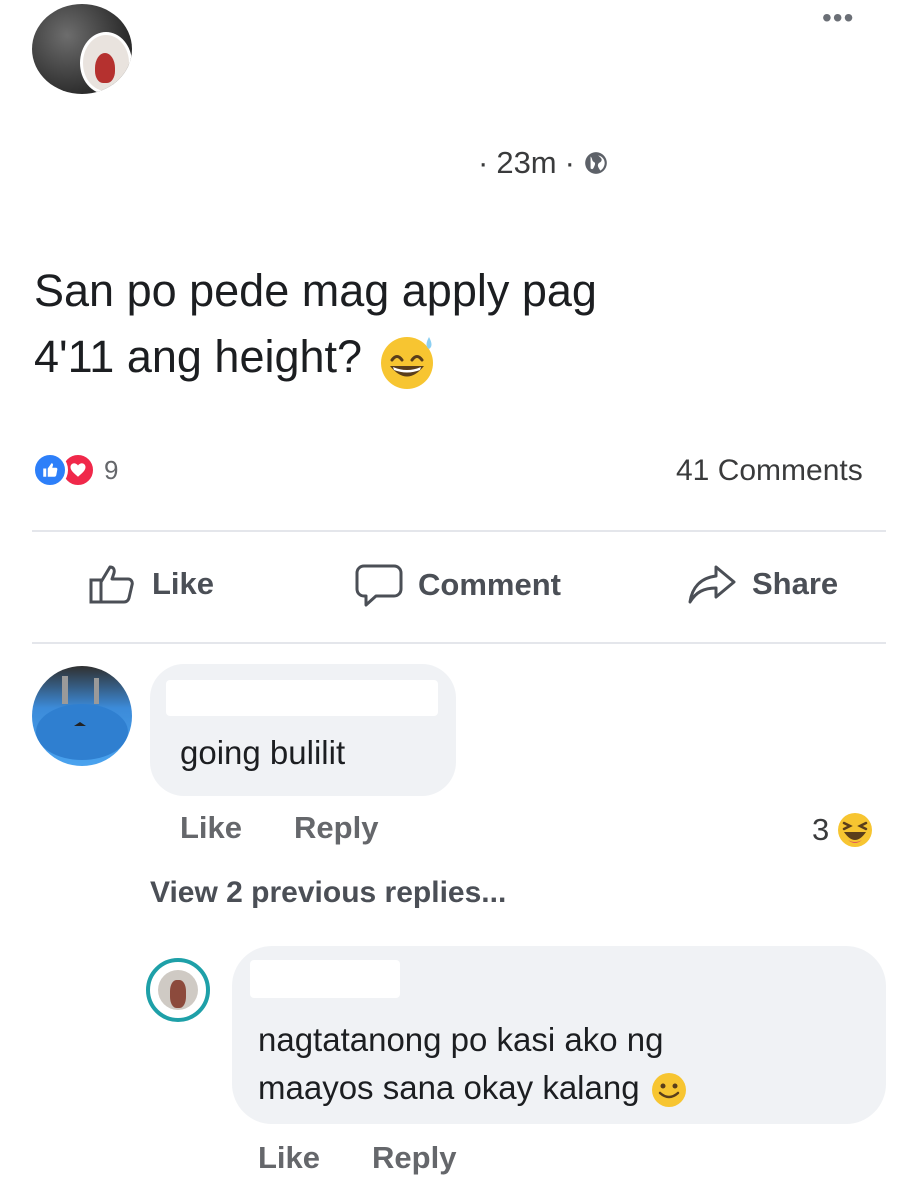 The height and width of the screenshot is (1200, 918). Describe the element at coordinates (379, 585) in the screenshot. I see `comment-icon` at that location.